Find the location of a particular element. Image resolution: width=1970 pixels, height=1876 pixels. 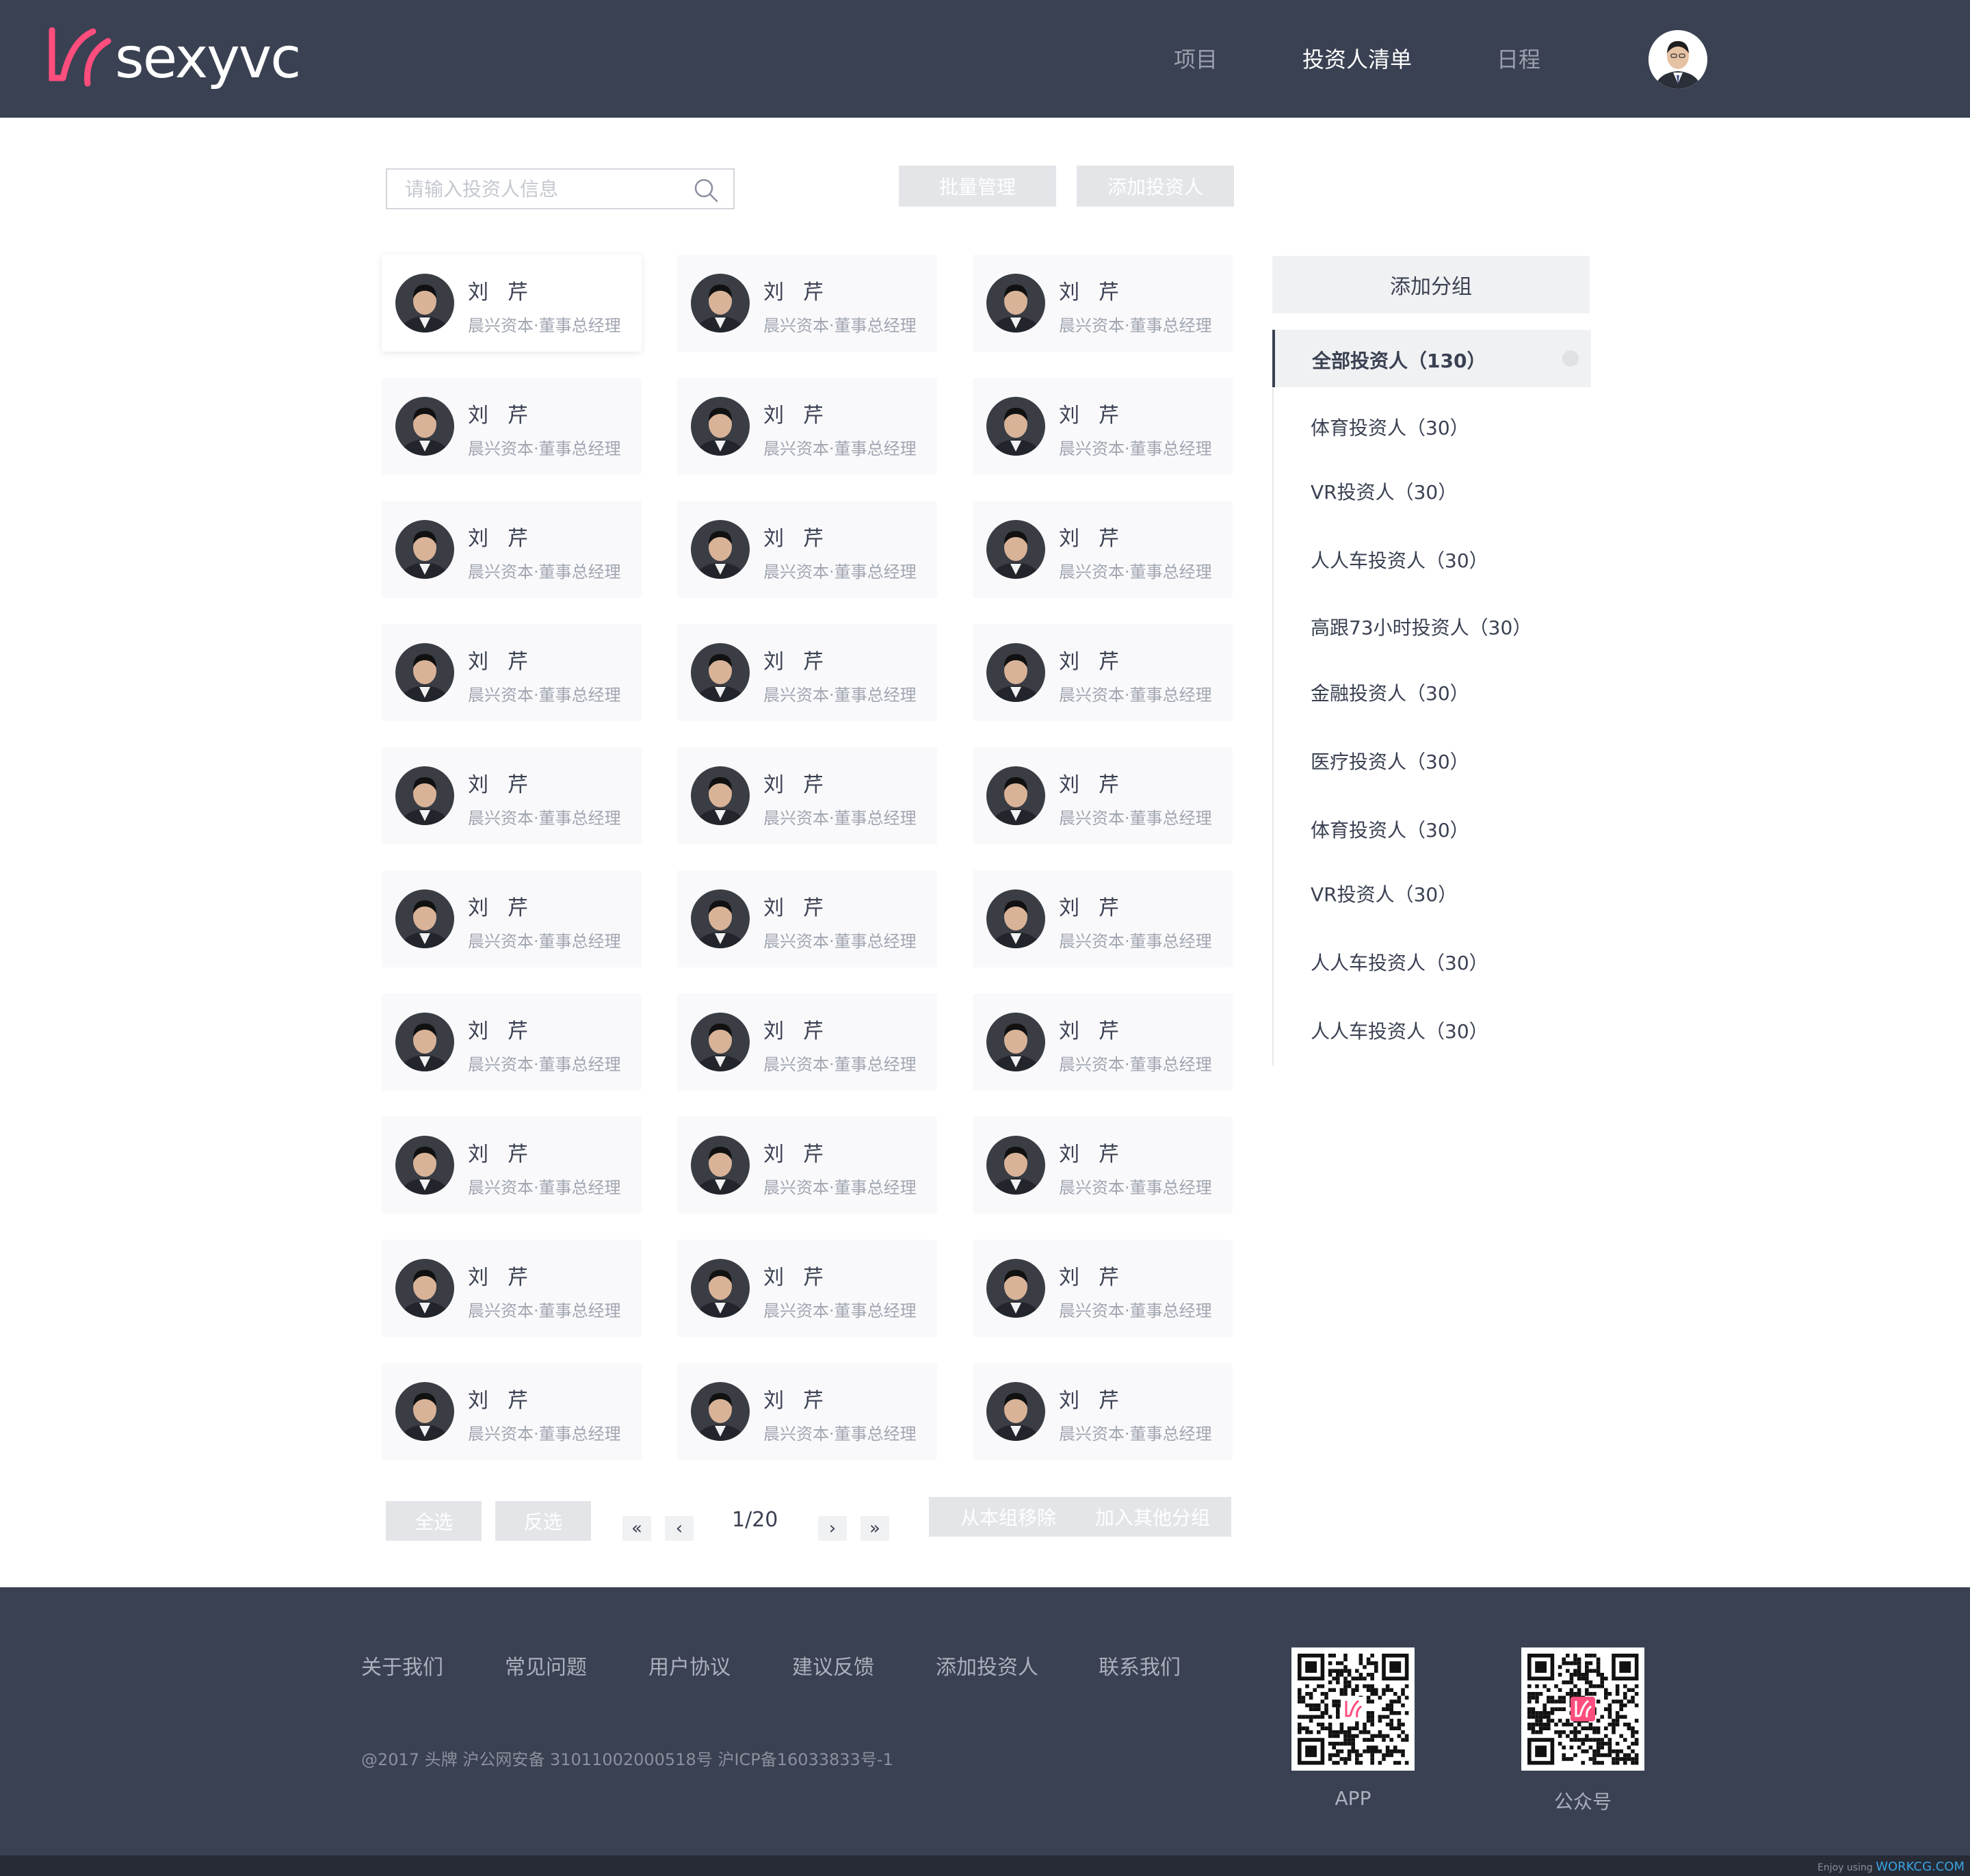

first-page-button: « is located at coordinates (636, 1528).